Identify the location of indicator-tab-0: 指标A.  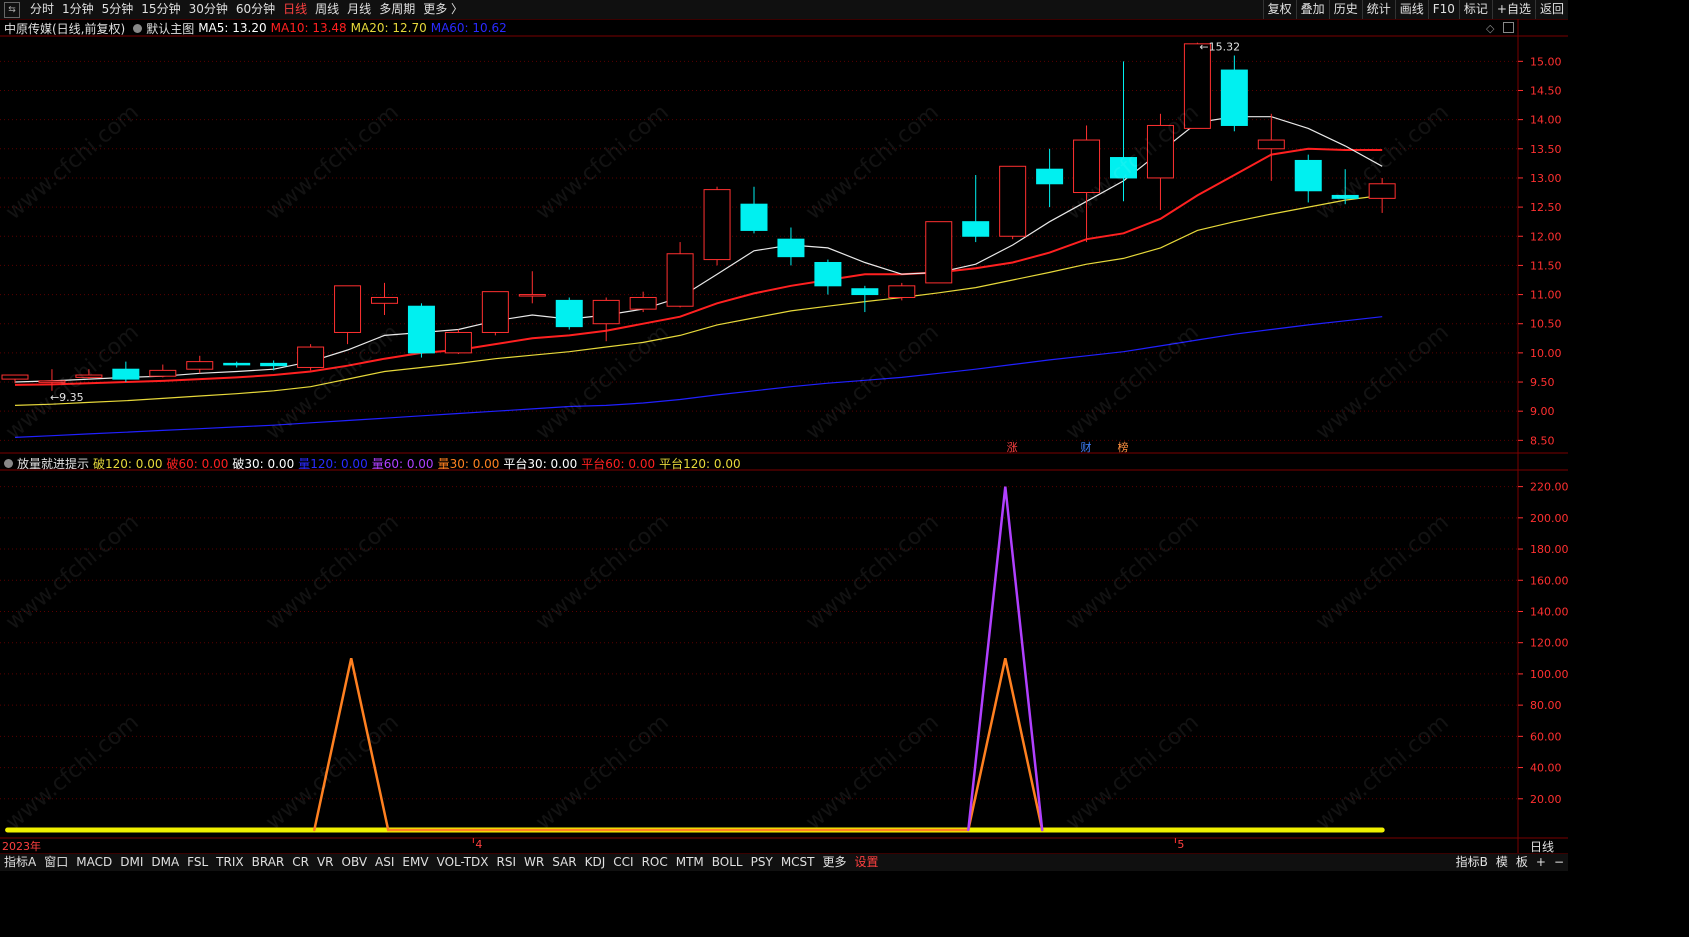
(20, 862).